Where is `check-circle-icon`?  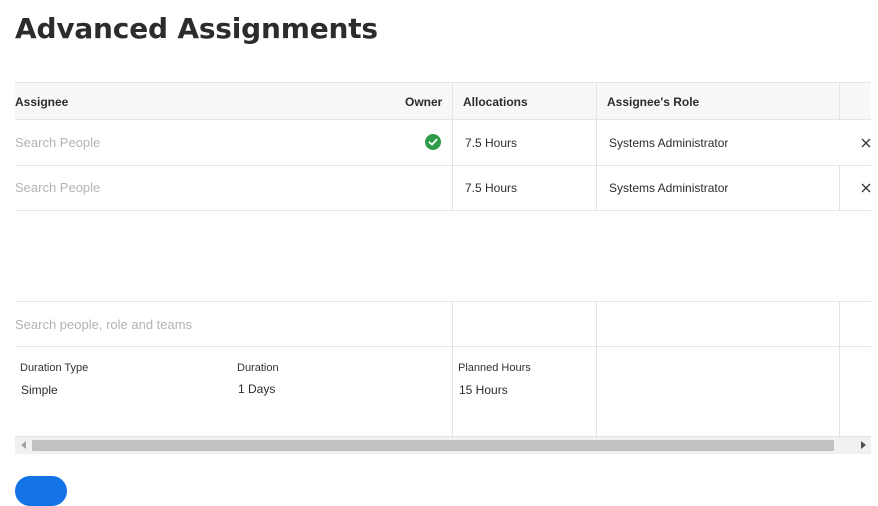
check-circle-icon is located at coordinates (433, 142).